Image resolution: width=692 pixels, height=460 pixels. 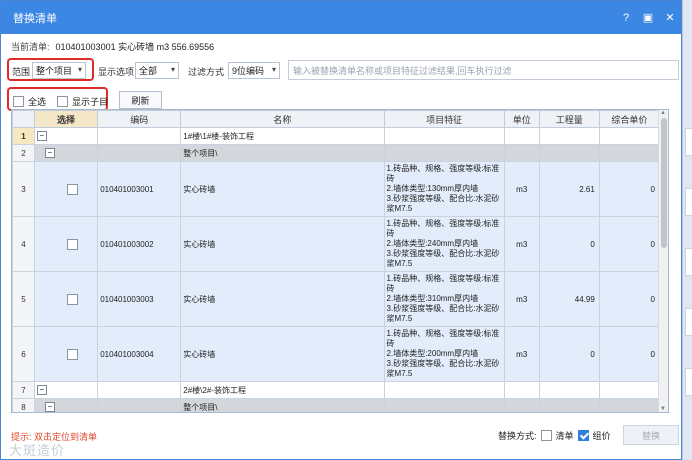 What do you see at coordinates (342, 440) in the screenshot?
I see `dialog-footer: 提示: 双击定位到清单 大斑造价 替换方式: 清单 组价 替换` at bounding box center [342, 440].